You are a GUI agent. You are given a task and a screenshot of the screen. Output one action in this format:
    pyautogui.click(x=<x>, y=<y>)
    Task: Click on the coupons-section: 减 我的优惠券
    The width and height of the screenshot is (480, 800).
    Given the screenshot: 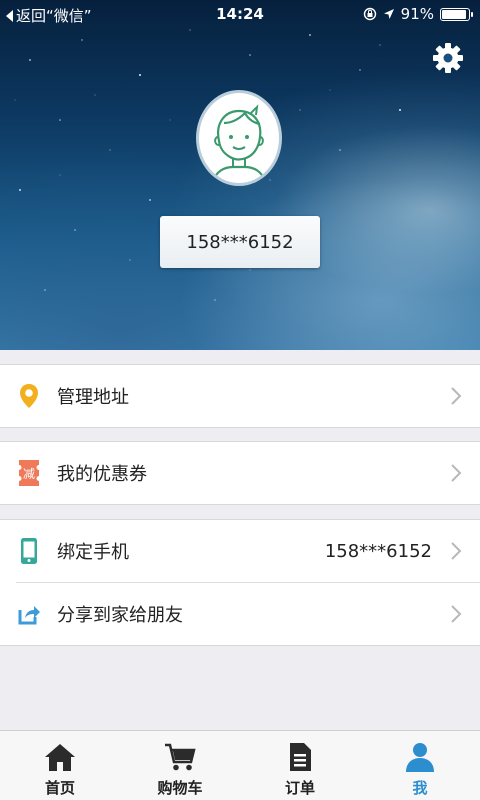 What is the action you would take?
    pyautogui.click(x=240, y=473)
    